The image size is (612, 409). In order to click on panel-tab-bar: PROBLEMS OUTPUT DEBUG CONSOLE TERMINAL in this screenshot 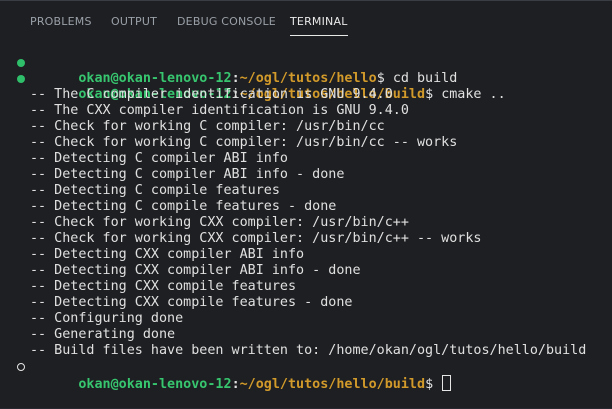, I will do `click(306, 21)`.